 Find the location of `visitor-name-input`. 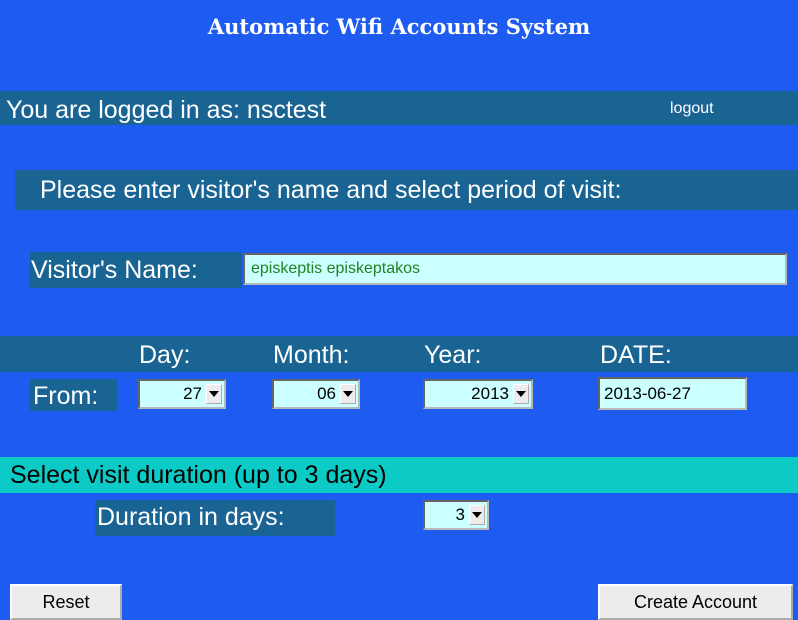

visitor-name-input is located at coordinates (515, 269).